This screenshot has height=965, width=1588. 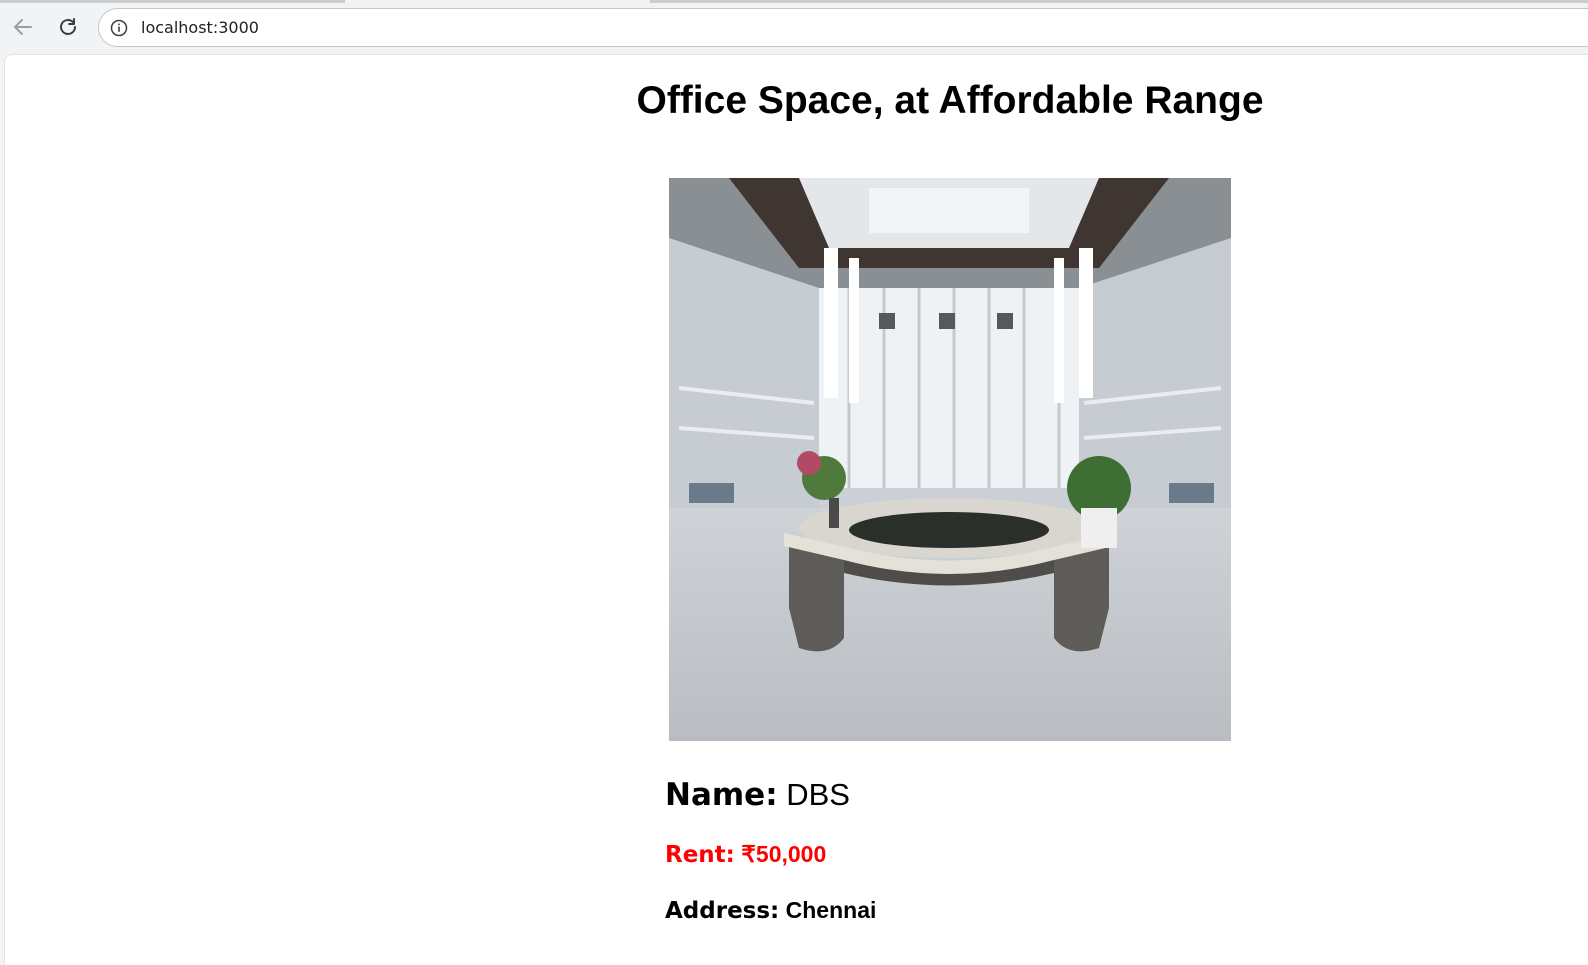 I want to click on rent-value: ₹50,000, so click(x=784, y=854).